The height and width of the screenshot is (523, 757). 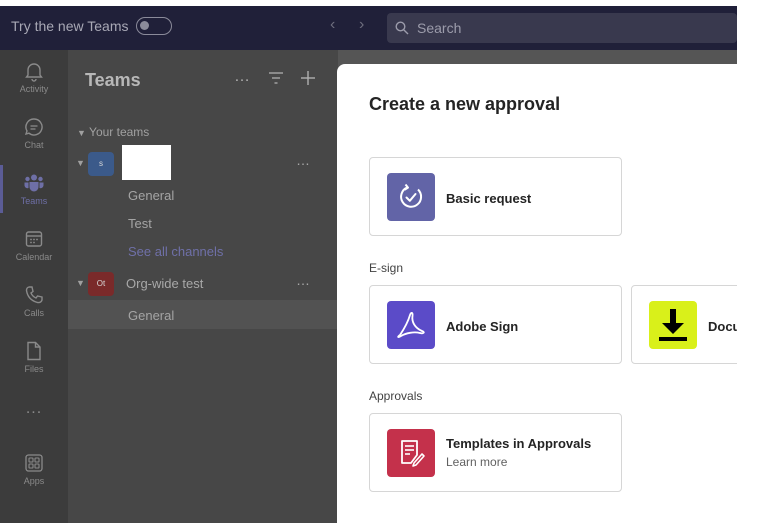 What do you see at coordinates (34, 351) in the screenshot?
I see `file-icon` at bounding box center [34, 351].